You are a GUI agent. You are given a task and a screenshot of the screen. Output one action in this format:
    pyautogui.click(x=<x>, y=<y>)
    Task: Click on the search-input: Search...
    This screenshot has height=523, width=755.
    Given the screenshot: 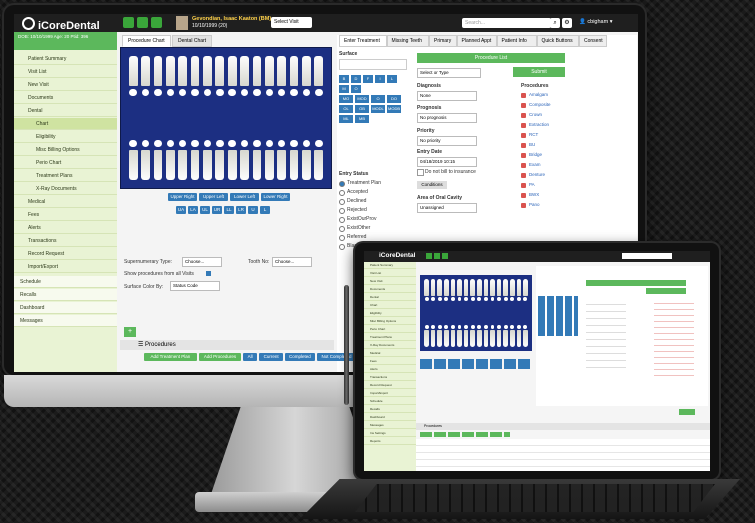 What is the action you would take?
    pyautogui.click(x=506, y=23)
    